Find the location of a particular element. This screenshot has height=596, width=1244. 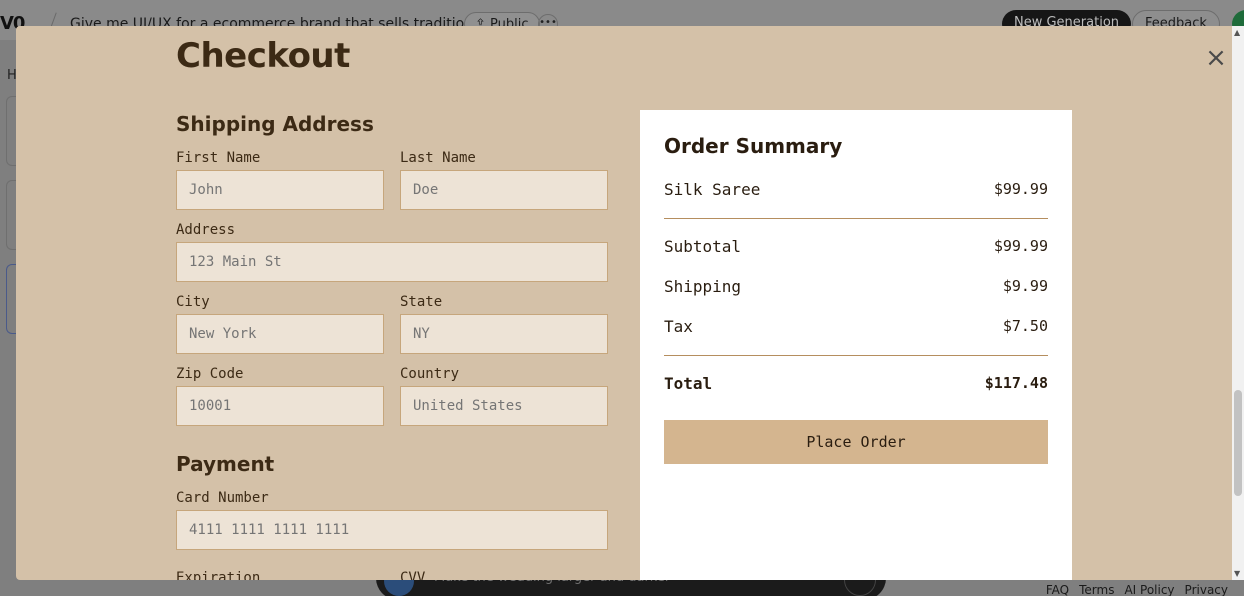

last-name-field is located at coordinates (504, 190).